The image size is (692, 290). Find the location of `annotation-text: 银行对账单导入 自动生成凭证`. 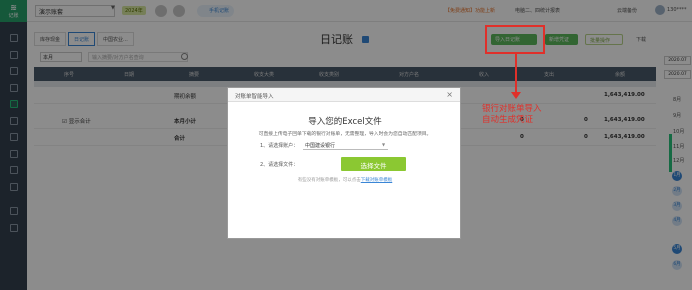

annotation-text: 银行对账单导入 自动生成凭证 is located at coordinates (512, 115).